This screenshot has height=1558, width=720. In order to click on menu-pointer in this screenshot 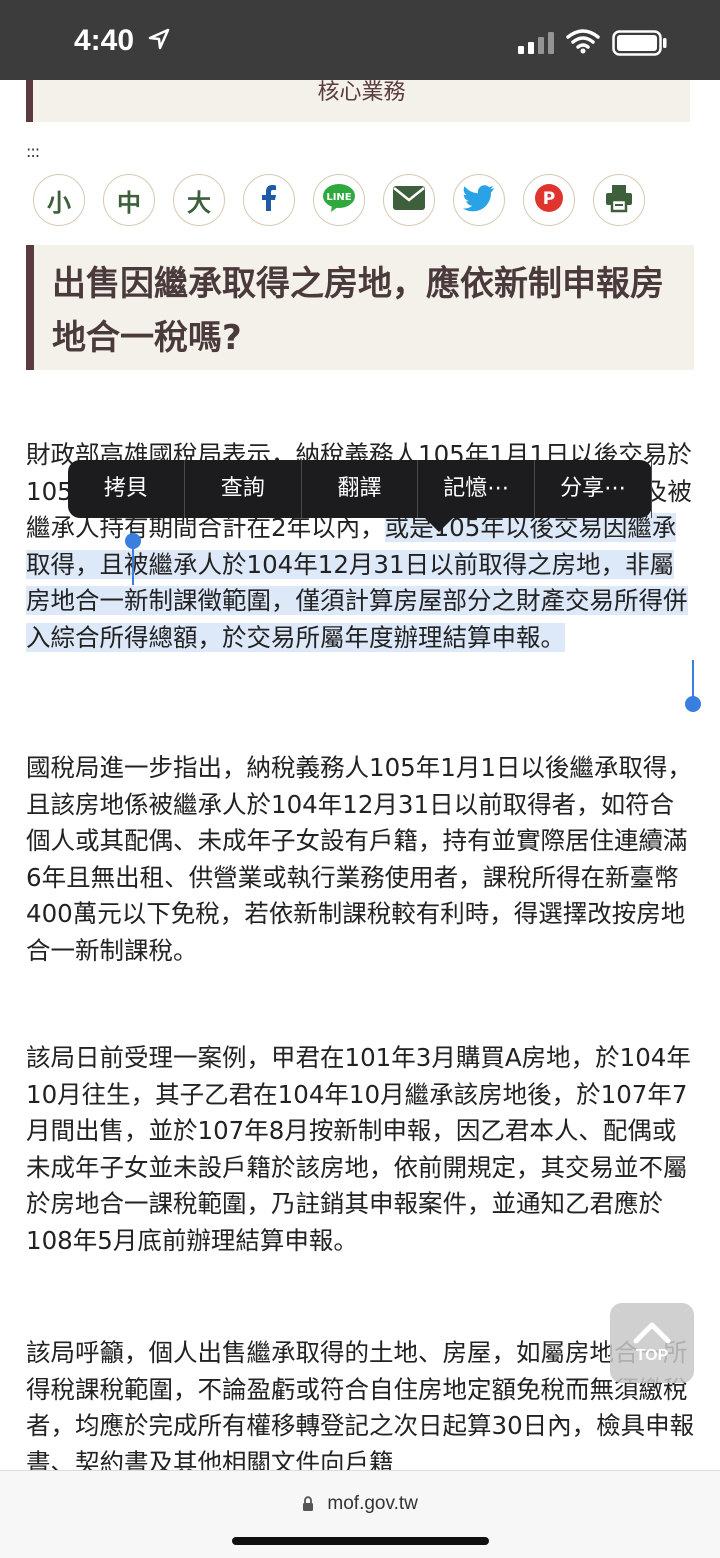, I will do `click(439, 525)`.